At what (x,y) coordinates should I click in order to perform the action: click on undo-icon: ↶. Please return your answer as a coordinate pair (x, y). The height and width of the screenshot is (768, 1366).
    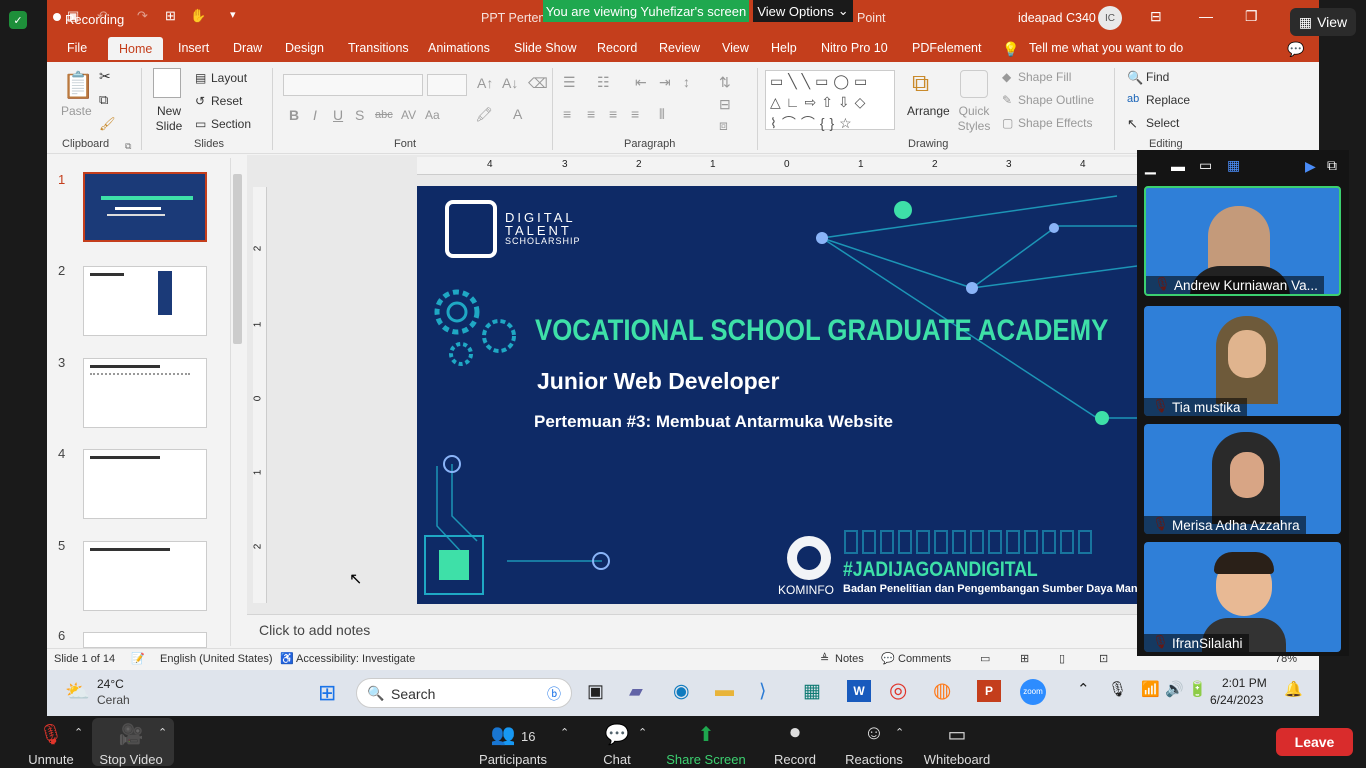
    Looking at the image, I should click on (102, 16).